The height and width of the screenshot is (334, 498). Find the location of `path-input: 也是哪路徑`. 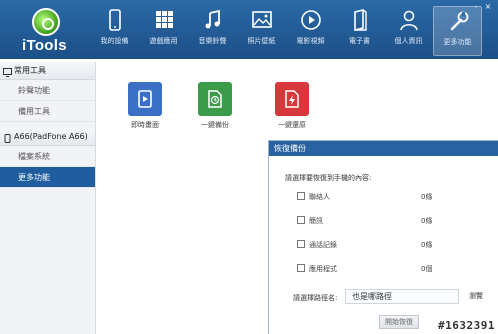

path-input: 也是哪路徑 is located at coordinates (402, 296).